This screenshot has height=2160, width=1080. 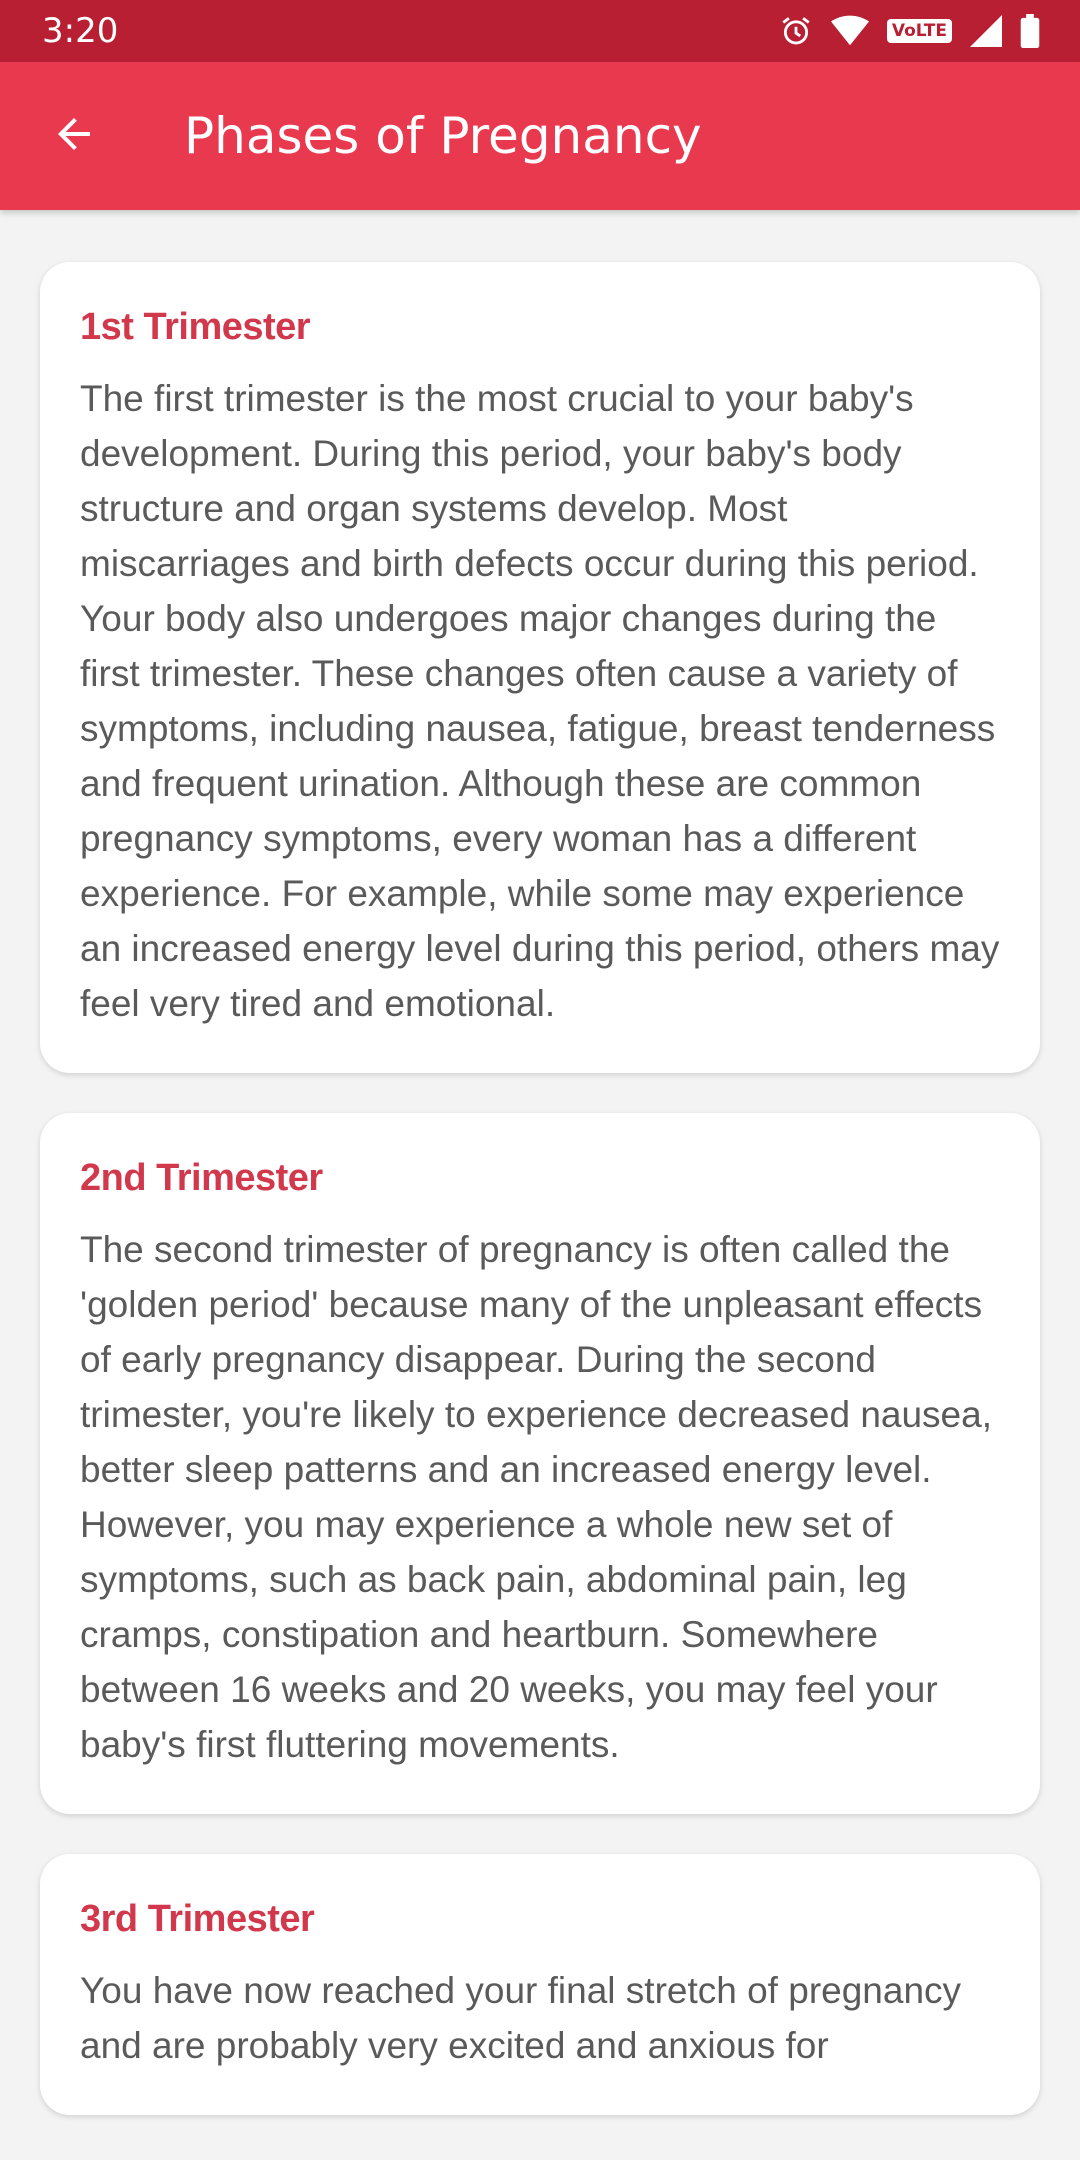 I want to click on trimester-title: 2nd Trimester, so click(x=201, y=1178).